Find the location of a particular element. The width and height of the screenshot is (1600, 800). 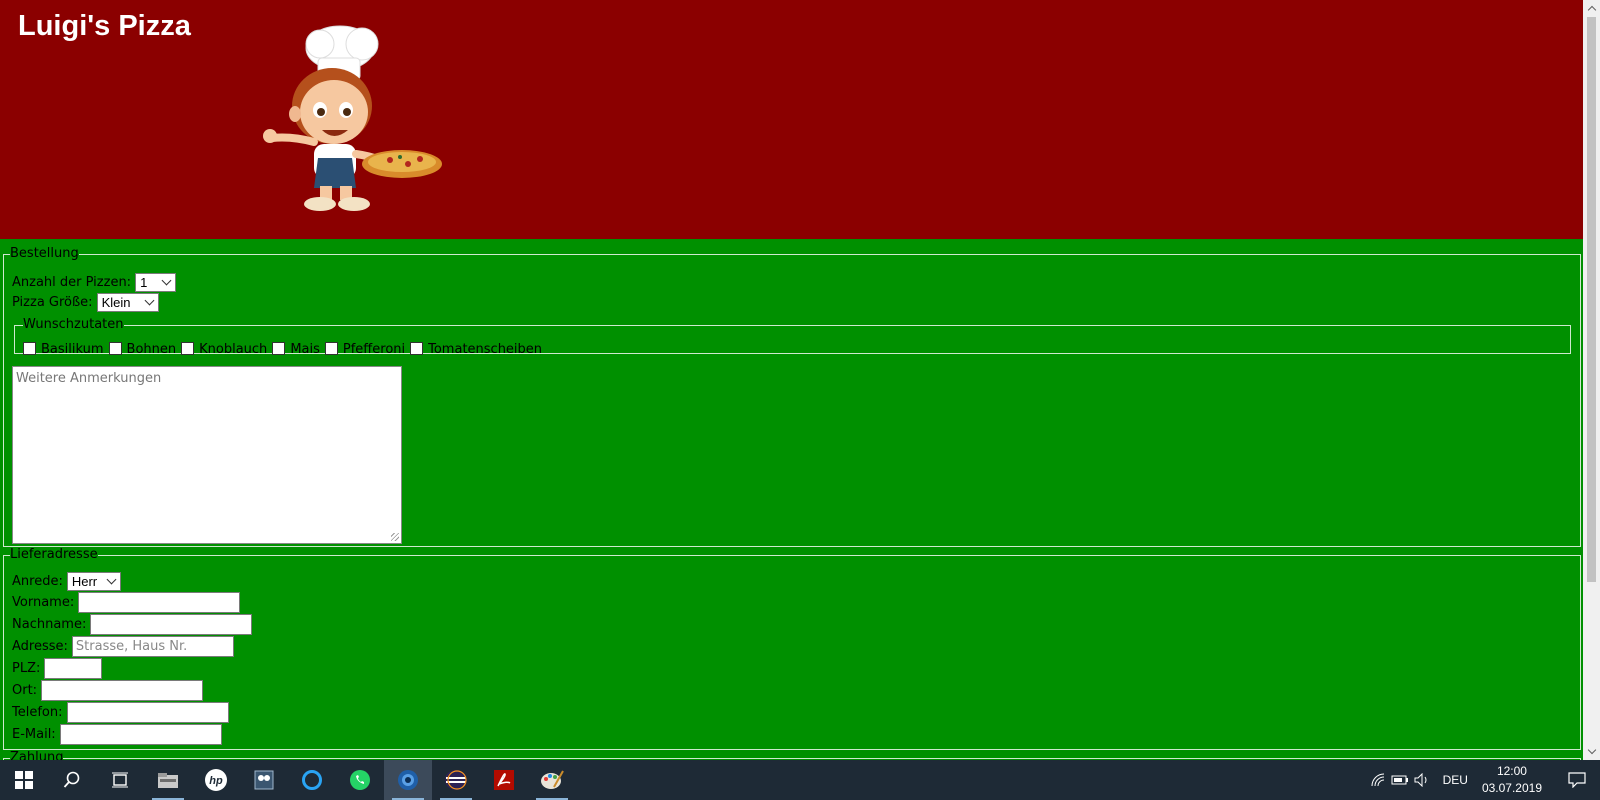

battery-icon is located at coordinates (1400, 780).